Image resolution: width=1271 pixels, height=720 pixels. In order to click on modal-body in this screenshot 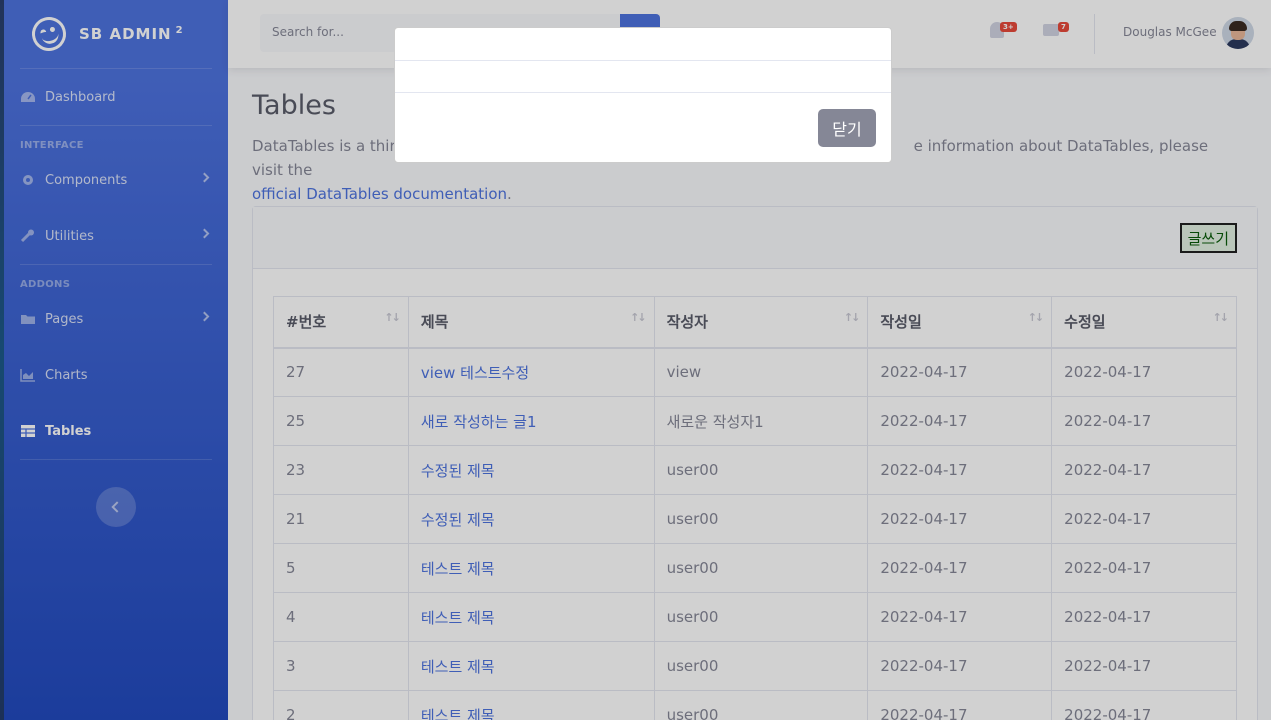, I will do `click(643, 77)`.